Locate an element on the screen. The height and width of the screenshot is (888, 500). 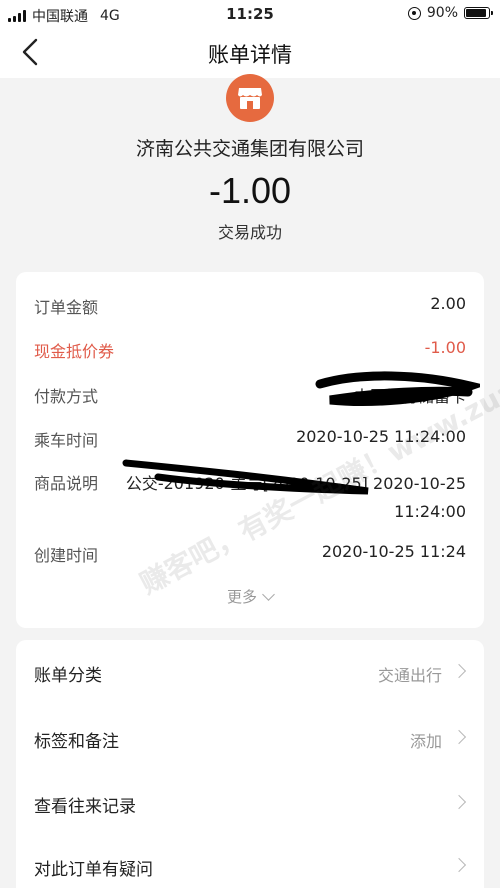
menu-item-label: 标签和备注 is located at coordinates (76, 742).